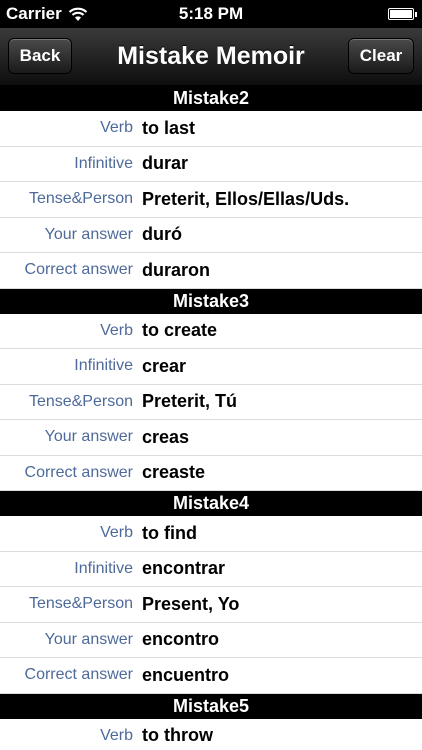 This screenshot has height=750, width=422. I want to click on table-row: Correct answer creaste, so click(211, 473).